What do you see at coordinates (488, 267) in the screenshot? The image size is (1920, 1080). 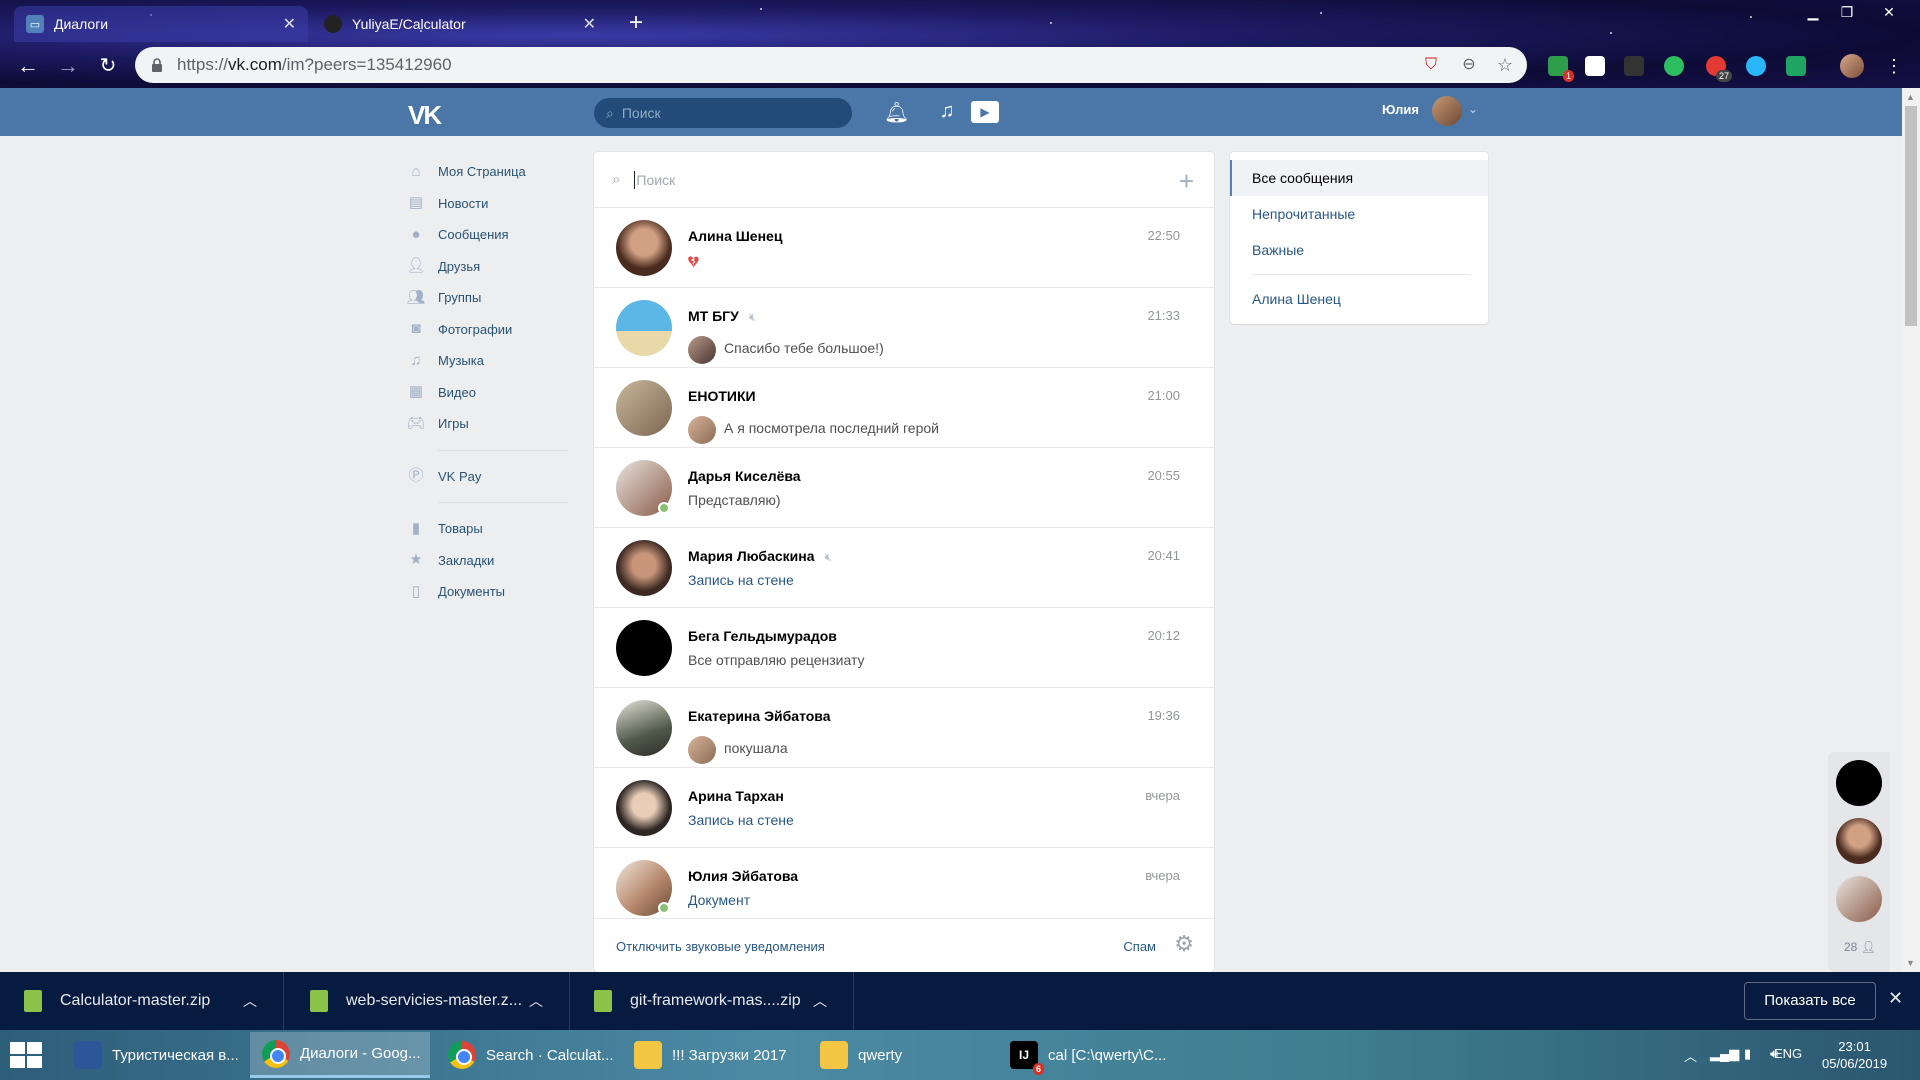 I see `menu-item-friends: 👤︎ Друзья` at bounding box center [488, 267].